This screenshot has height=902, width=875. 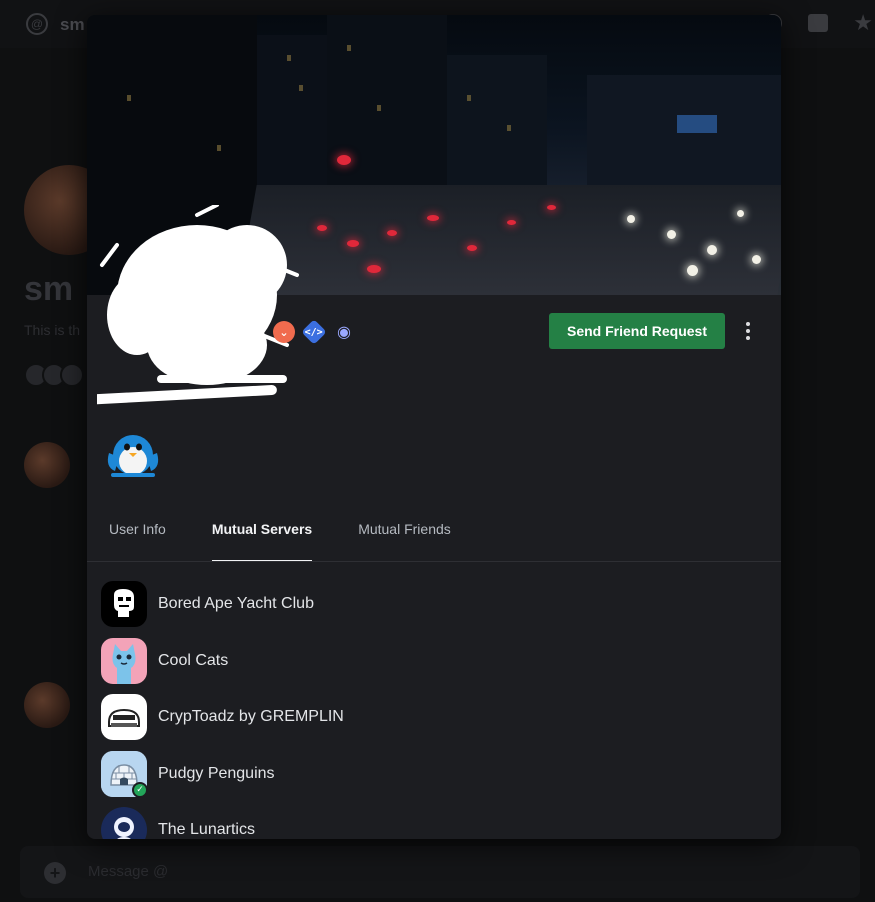 I want to click on nitro-icon: ◉, so click(x=344, y=332).